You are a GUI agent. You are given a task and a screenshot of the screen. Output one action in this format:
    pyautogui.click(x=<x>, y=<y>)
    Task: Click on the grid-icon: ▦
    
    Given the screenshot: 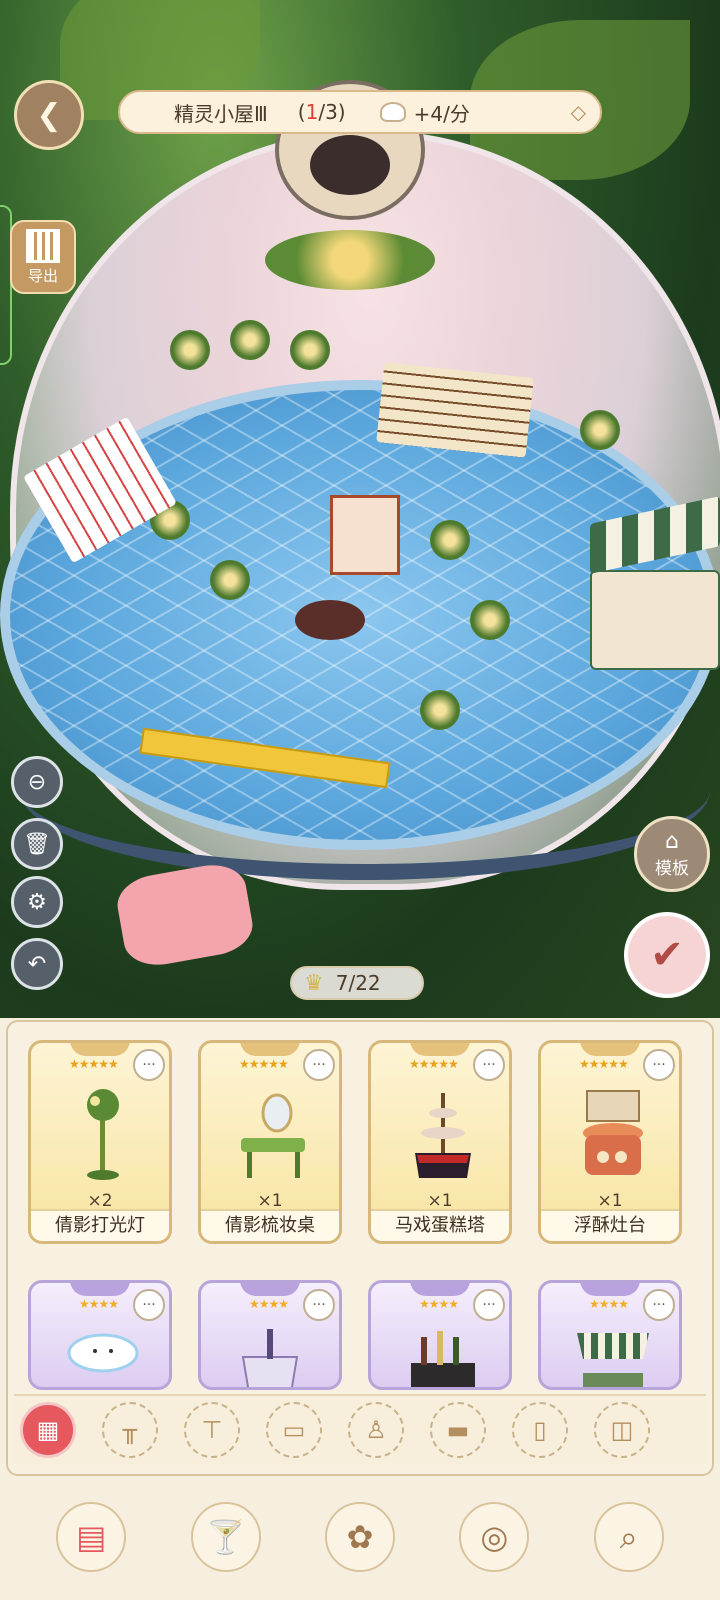 What is the action you would take?
    pyautogui.click(x=48, y=1430)
    